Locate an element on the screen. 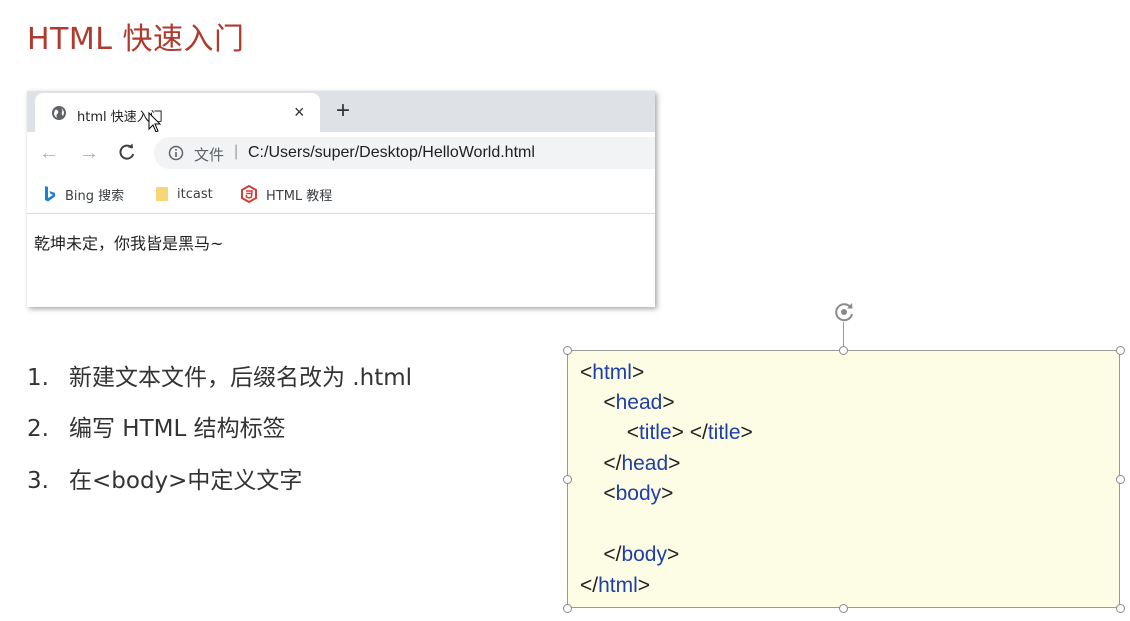  bookmark-itcast: itcast is located at coordinates (184, 194).